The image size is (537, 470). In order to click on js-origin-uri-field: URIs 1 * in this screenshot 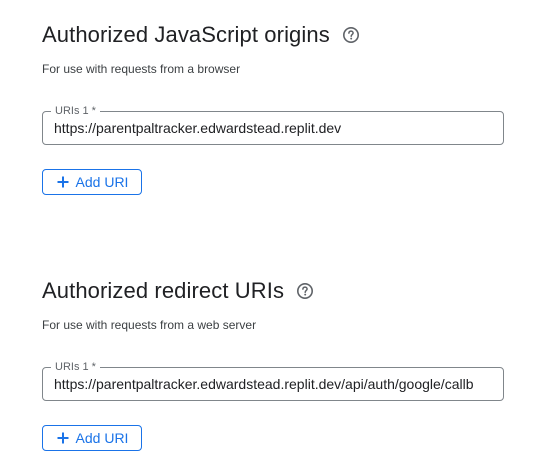, I will do `click(273, 124)`.